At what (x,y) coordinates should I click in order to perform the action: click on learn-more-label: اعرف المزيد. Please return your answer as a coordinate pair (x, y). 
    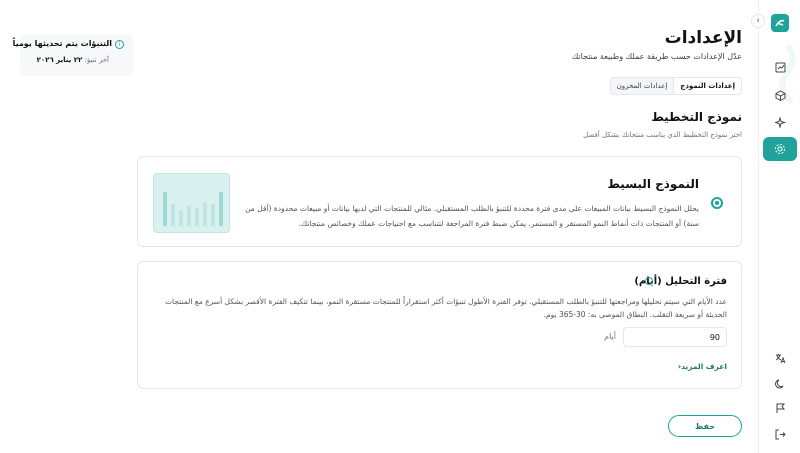
    Looking at the image, I should click on (704, 366).